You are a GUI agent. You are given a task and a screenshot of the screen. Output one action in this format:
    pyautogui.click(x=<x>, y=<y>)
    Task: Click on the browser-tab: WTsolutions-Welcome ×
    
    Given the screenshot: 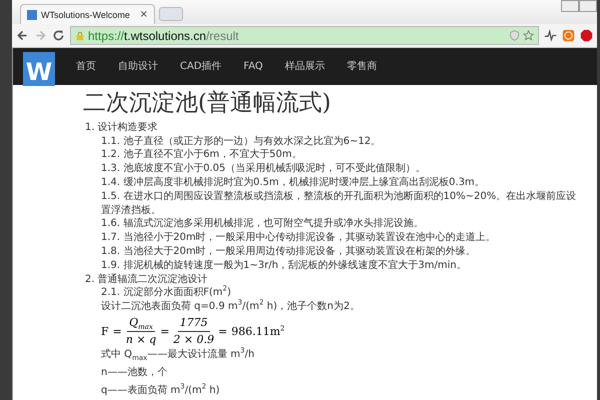 What is the action you would take?
    pyautogui.click(x=87, y=14)
    